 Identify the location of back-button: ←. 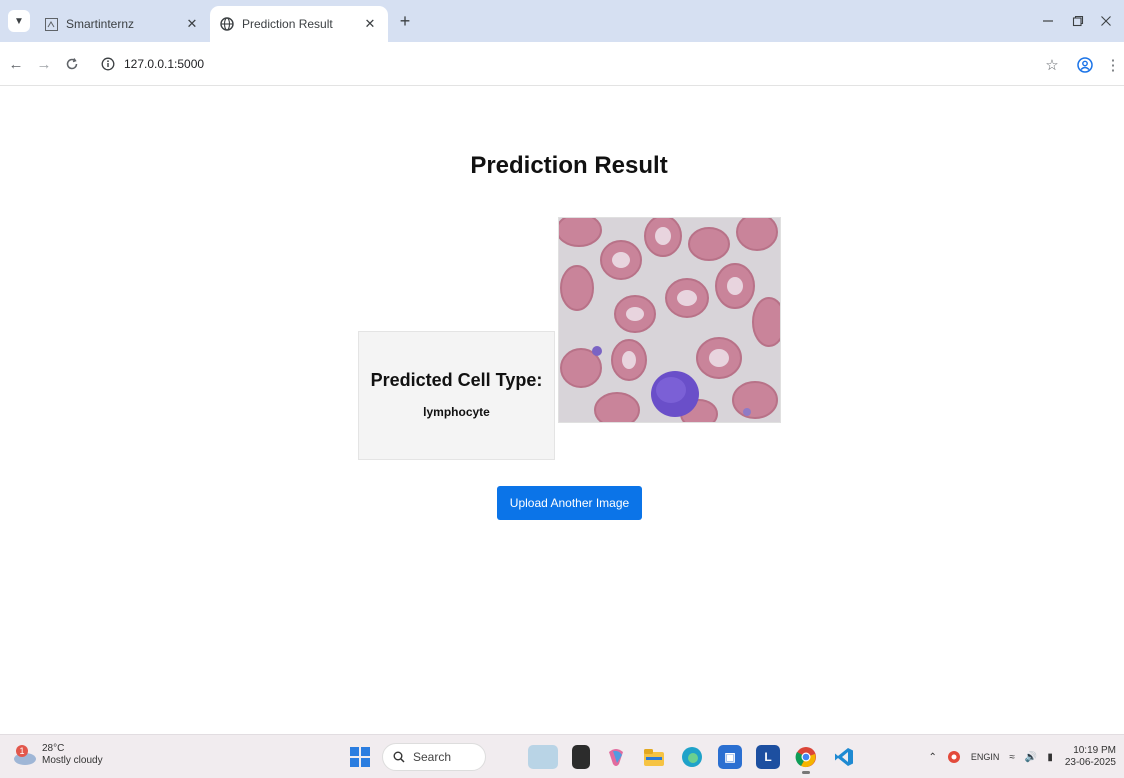
(16, 64).